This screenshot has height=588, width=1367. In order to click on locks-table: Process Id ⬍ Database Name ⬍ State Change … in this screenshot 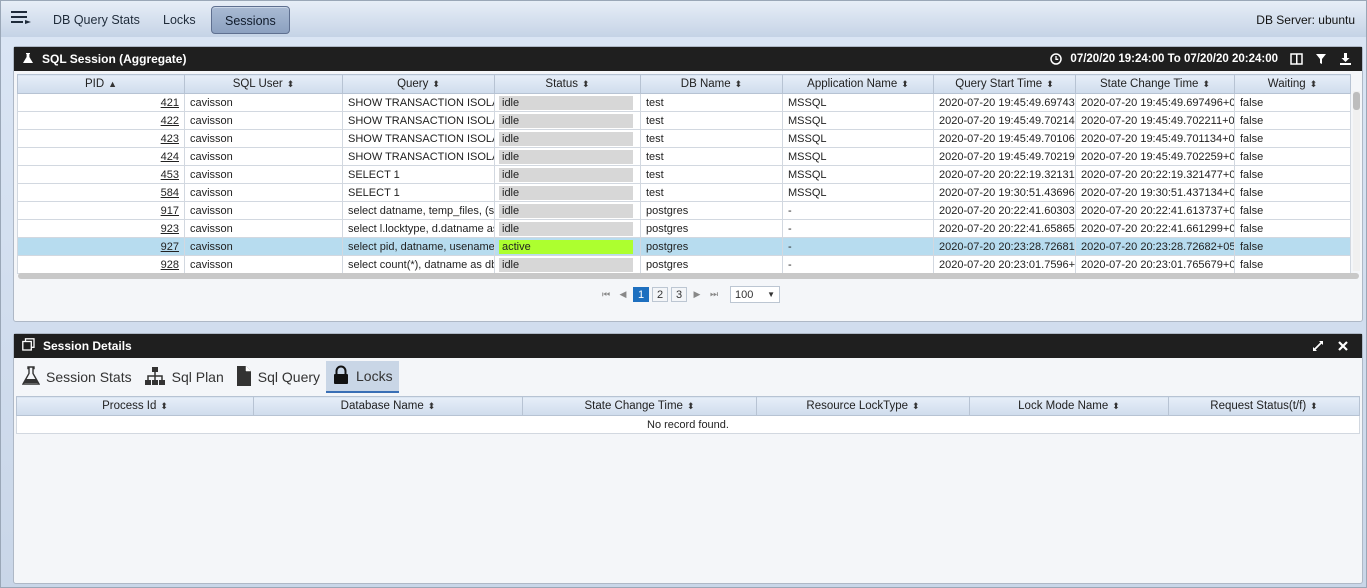, I will do `click(688, 415)`.